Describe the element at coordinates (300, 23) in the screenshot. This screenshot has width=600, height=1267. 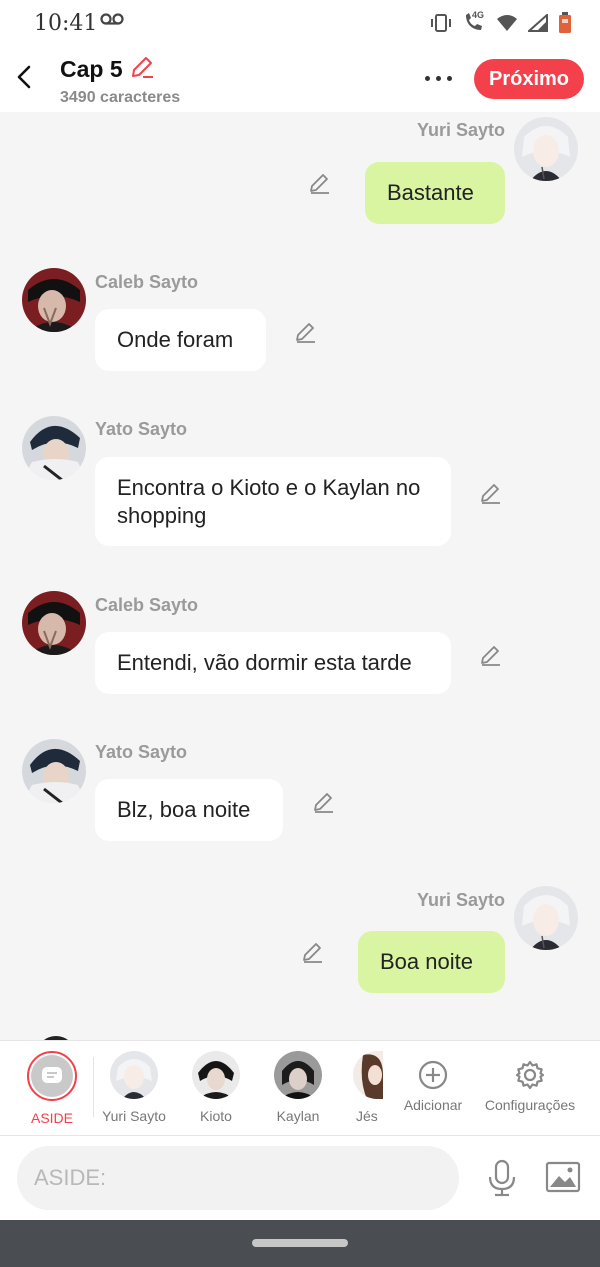
I see `status-bar: 10:41 4G` at that location.